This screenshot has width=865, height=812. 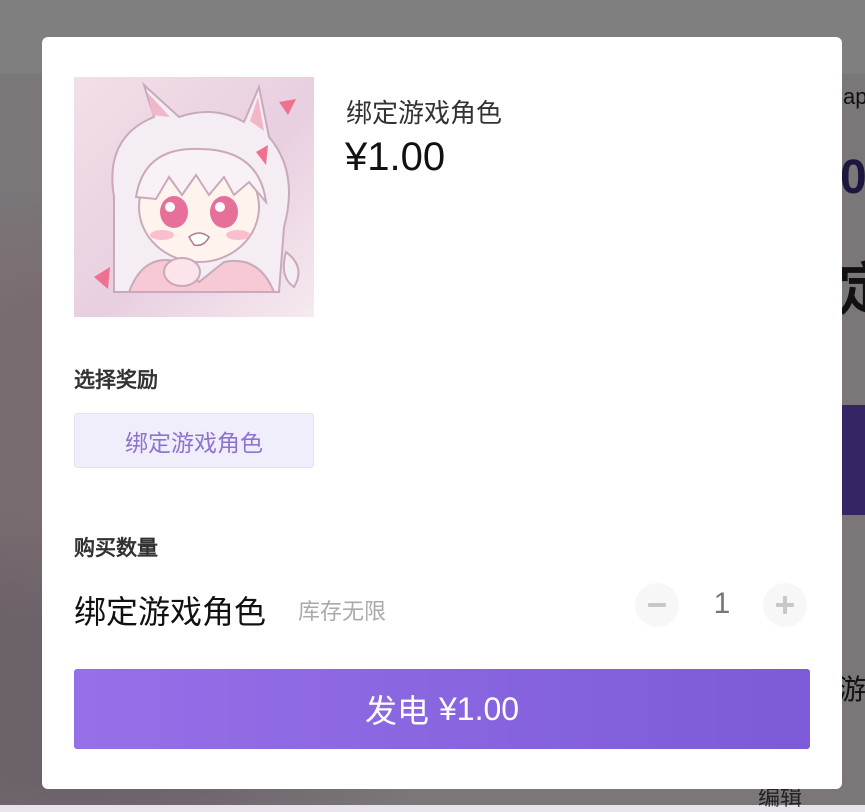 What do you see at coordinates (424, 113) in the screenshot?
I see `product-name: 绑定游戏角色` at bounding box center [424, 113].